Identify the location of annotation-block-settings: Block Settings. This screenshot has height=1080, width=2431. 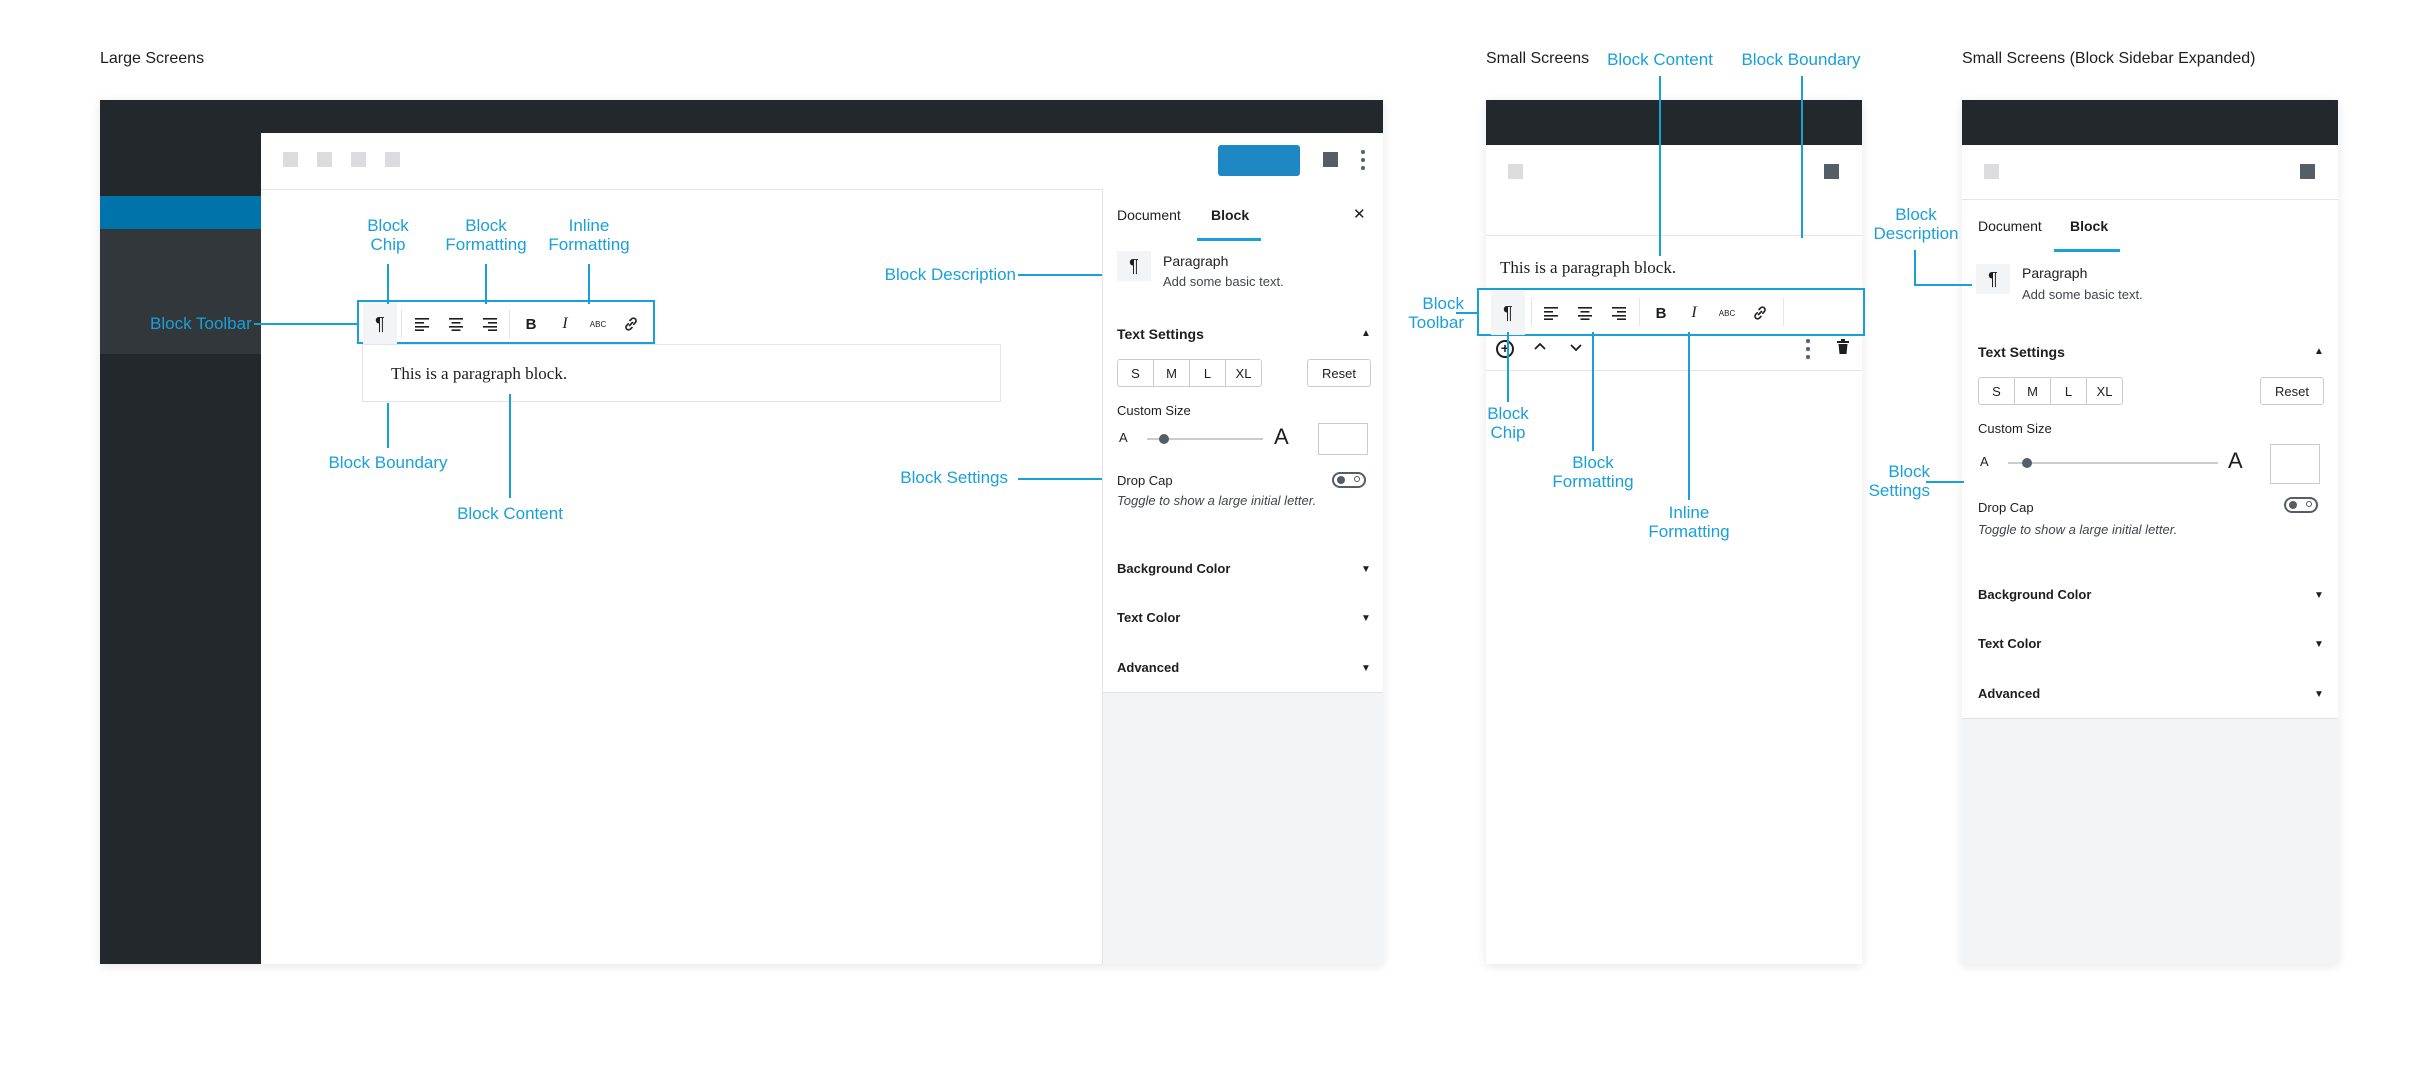
(1899, 481).